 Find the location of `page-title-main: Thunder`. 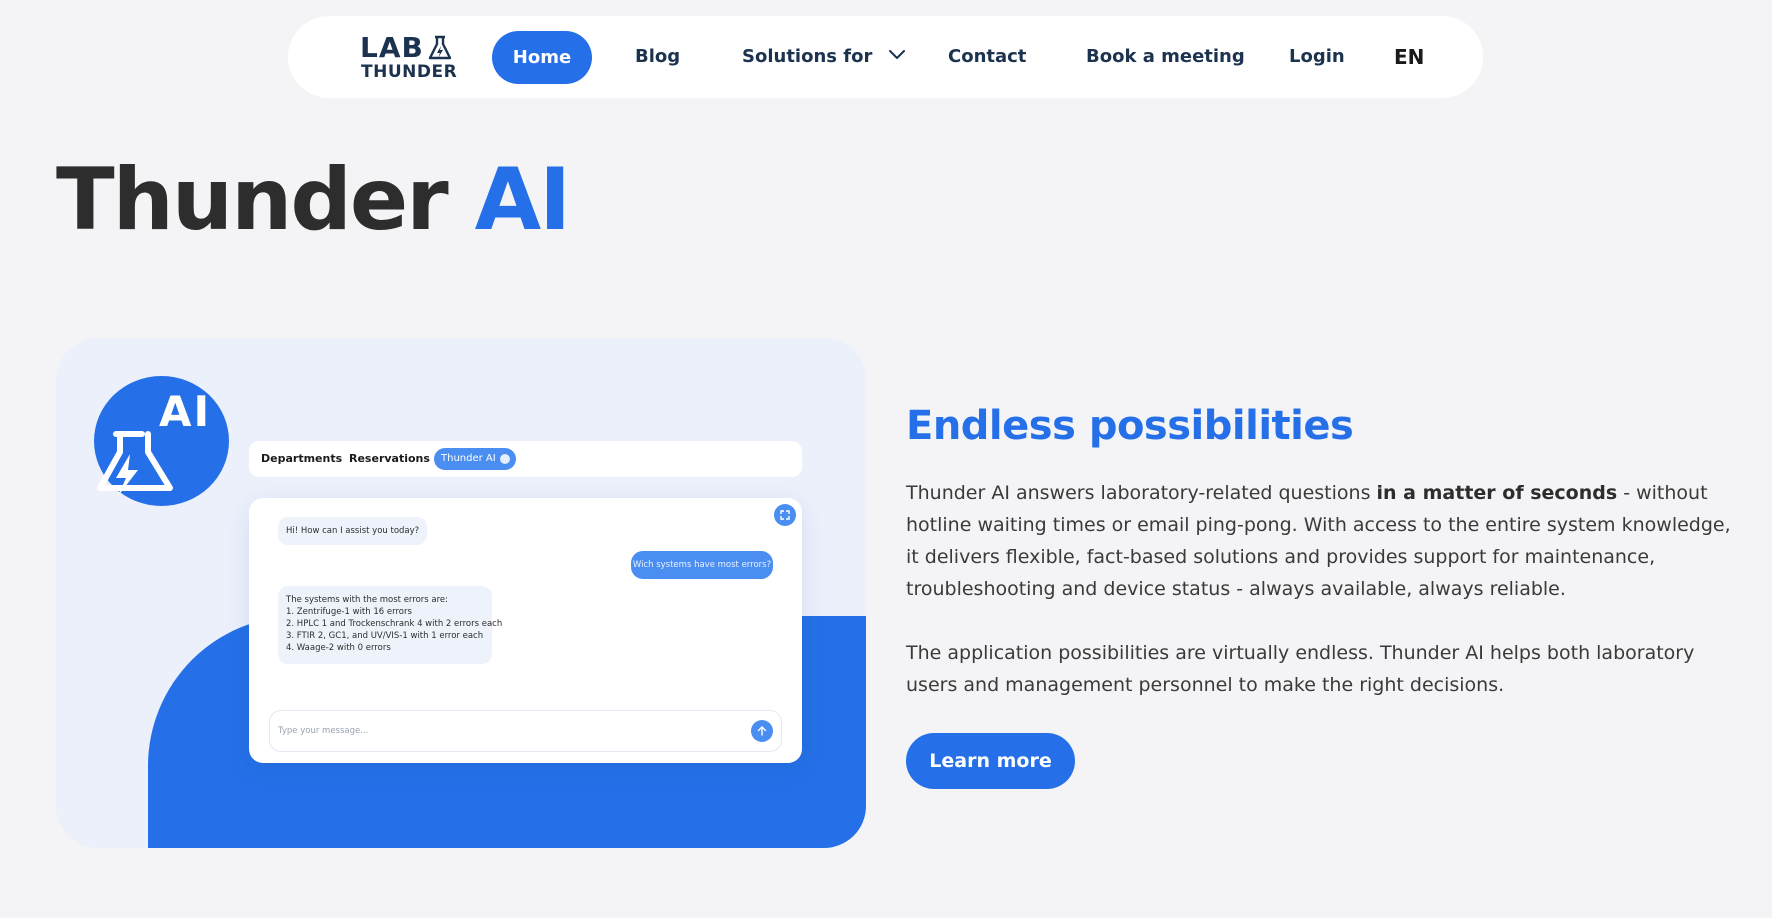

page-title-main: Thunder is located at coordinates (252, 200).